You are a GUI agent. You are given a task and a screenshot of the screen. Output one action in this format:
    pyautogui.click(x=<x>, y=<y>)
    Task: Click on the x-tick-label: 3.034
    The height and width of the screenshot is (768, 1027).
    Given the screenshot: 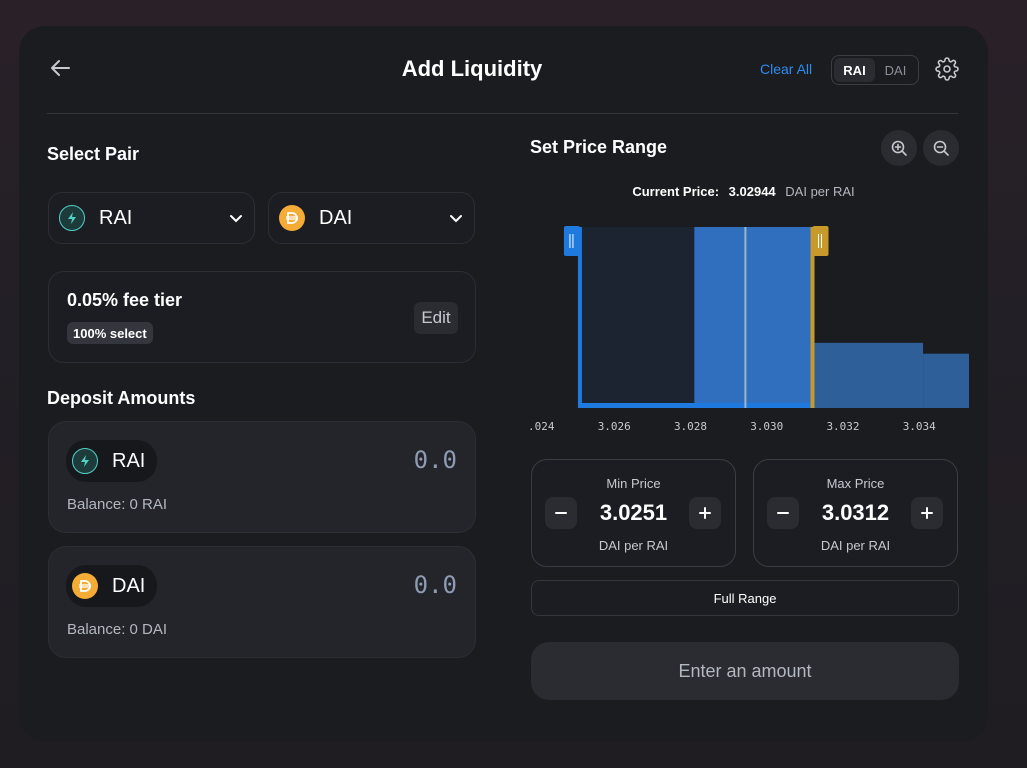 What is the action you would take?
    pyautogui.click(x=919, y=426)
    